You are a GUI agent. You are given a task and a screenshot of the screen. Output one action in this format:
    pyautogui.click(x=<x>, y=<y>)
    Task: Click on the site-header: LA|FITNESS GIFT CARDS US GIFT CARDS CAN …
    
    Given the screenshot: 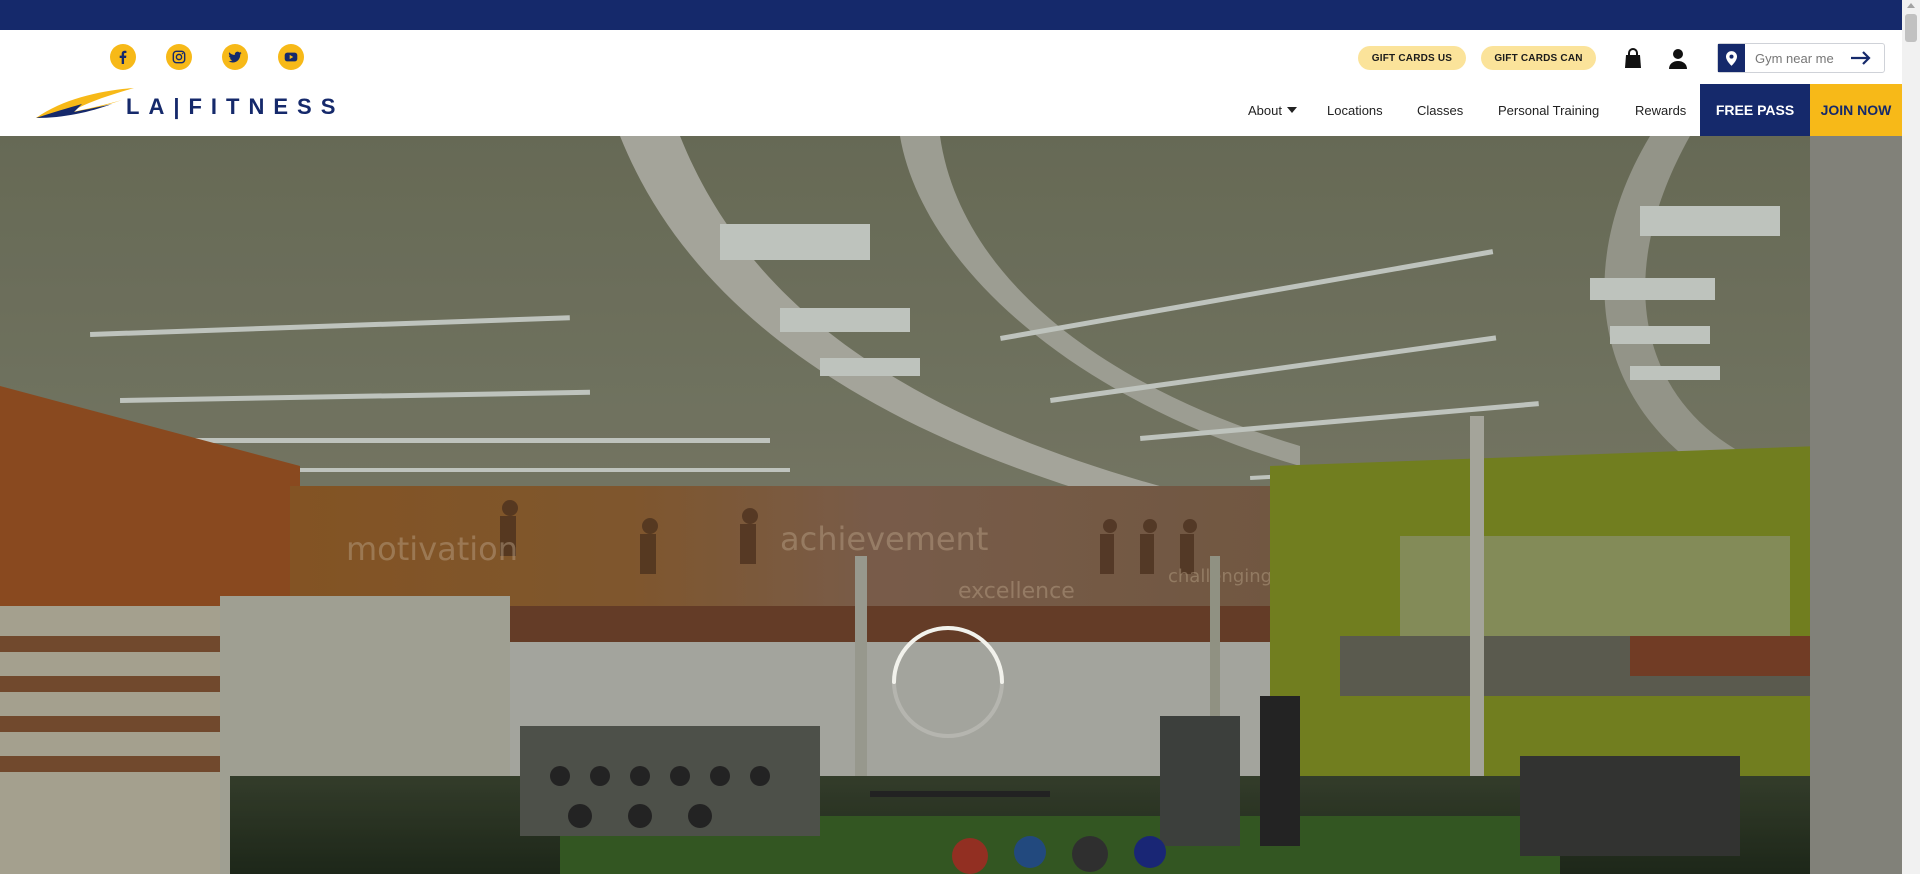 What is the action you would take?
    pyautogui.click(x=951, y=83)
    